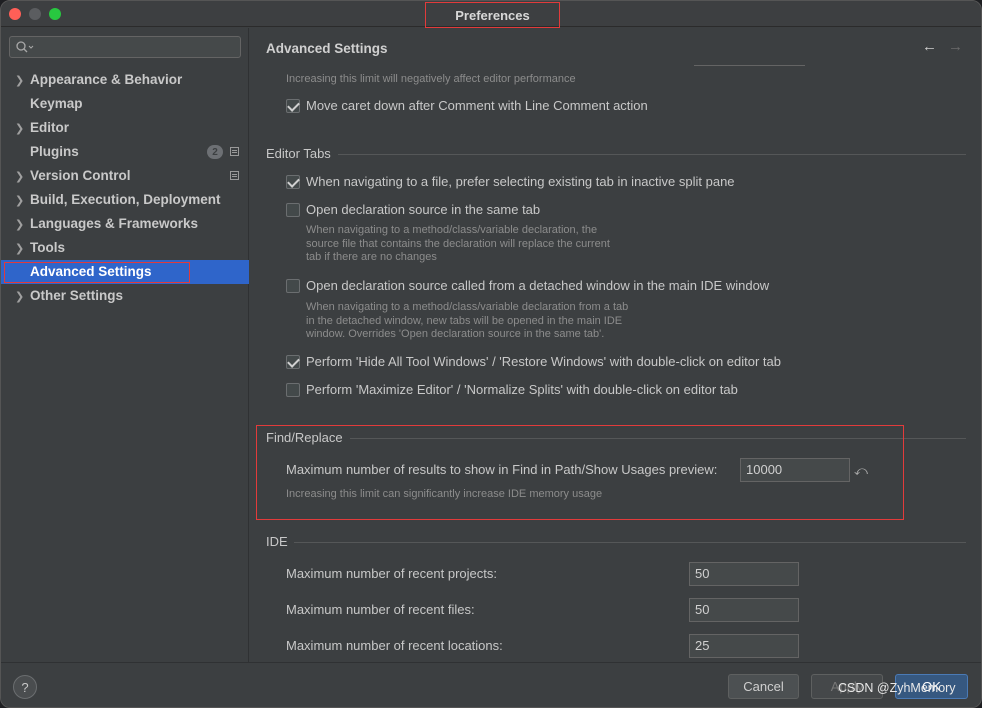 The height and width of the screenshot is (708, 982). What do you see at coordinates (125, 176) in the screenshot?
I see `sidebar-item-version-control: ❯ Version Control` at bounding box center [125, 176].